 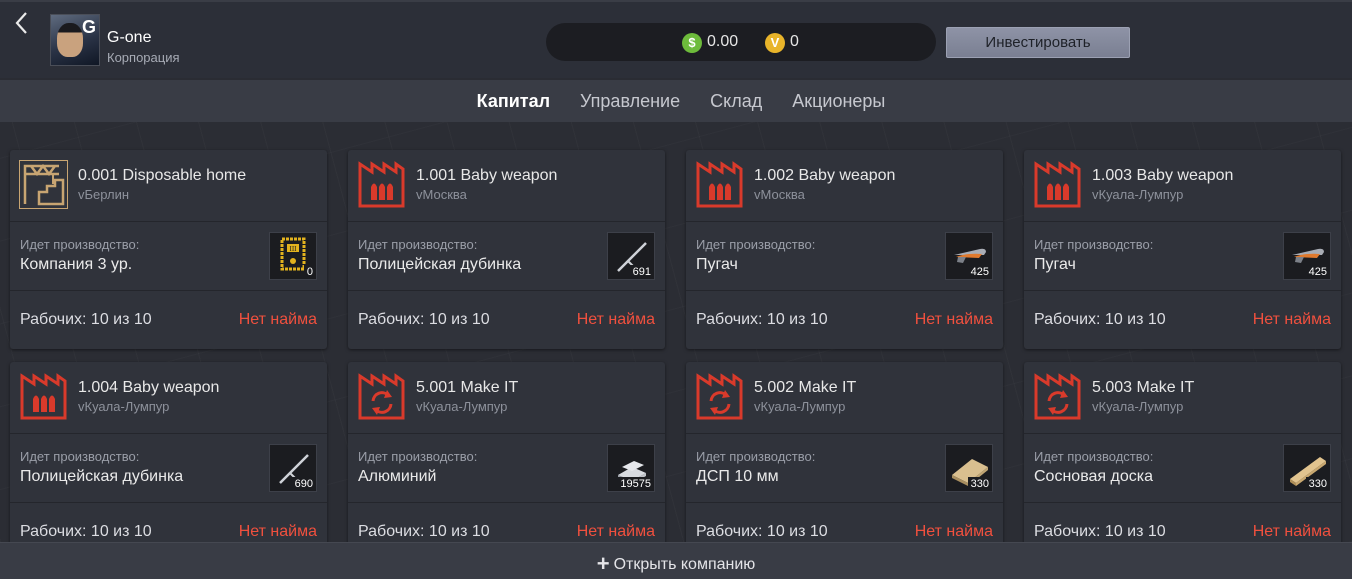 What do you see at coordinates (293, 468) in the screenshot?
I see `product-item: 690` at bounding box center [293, 468].